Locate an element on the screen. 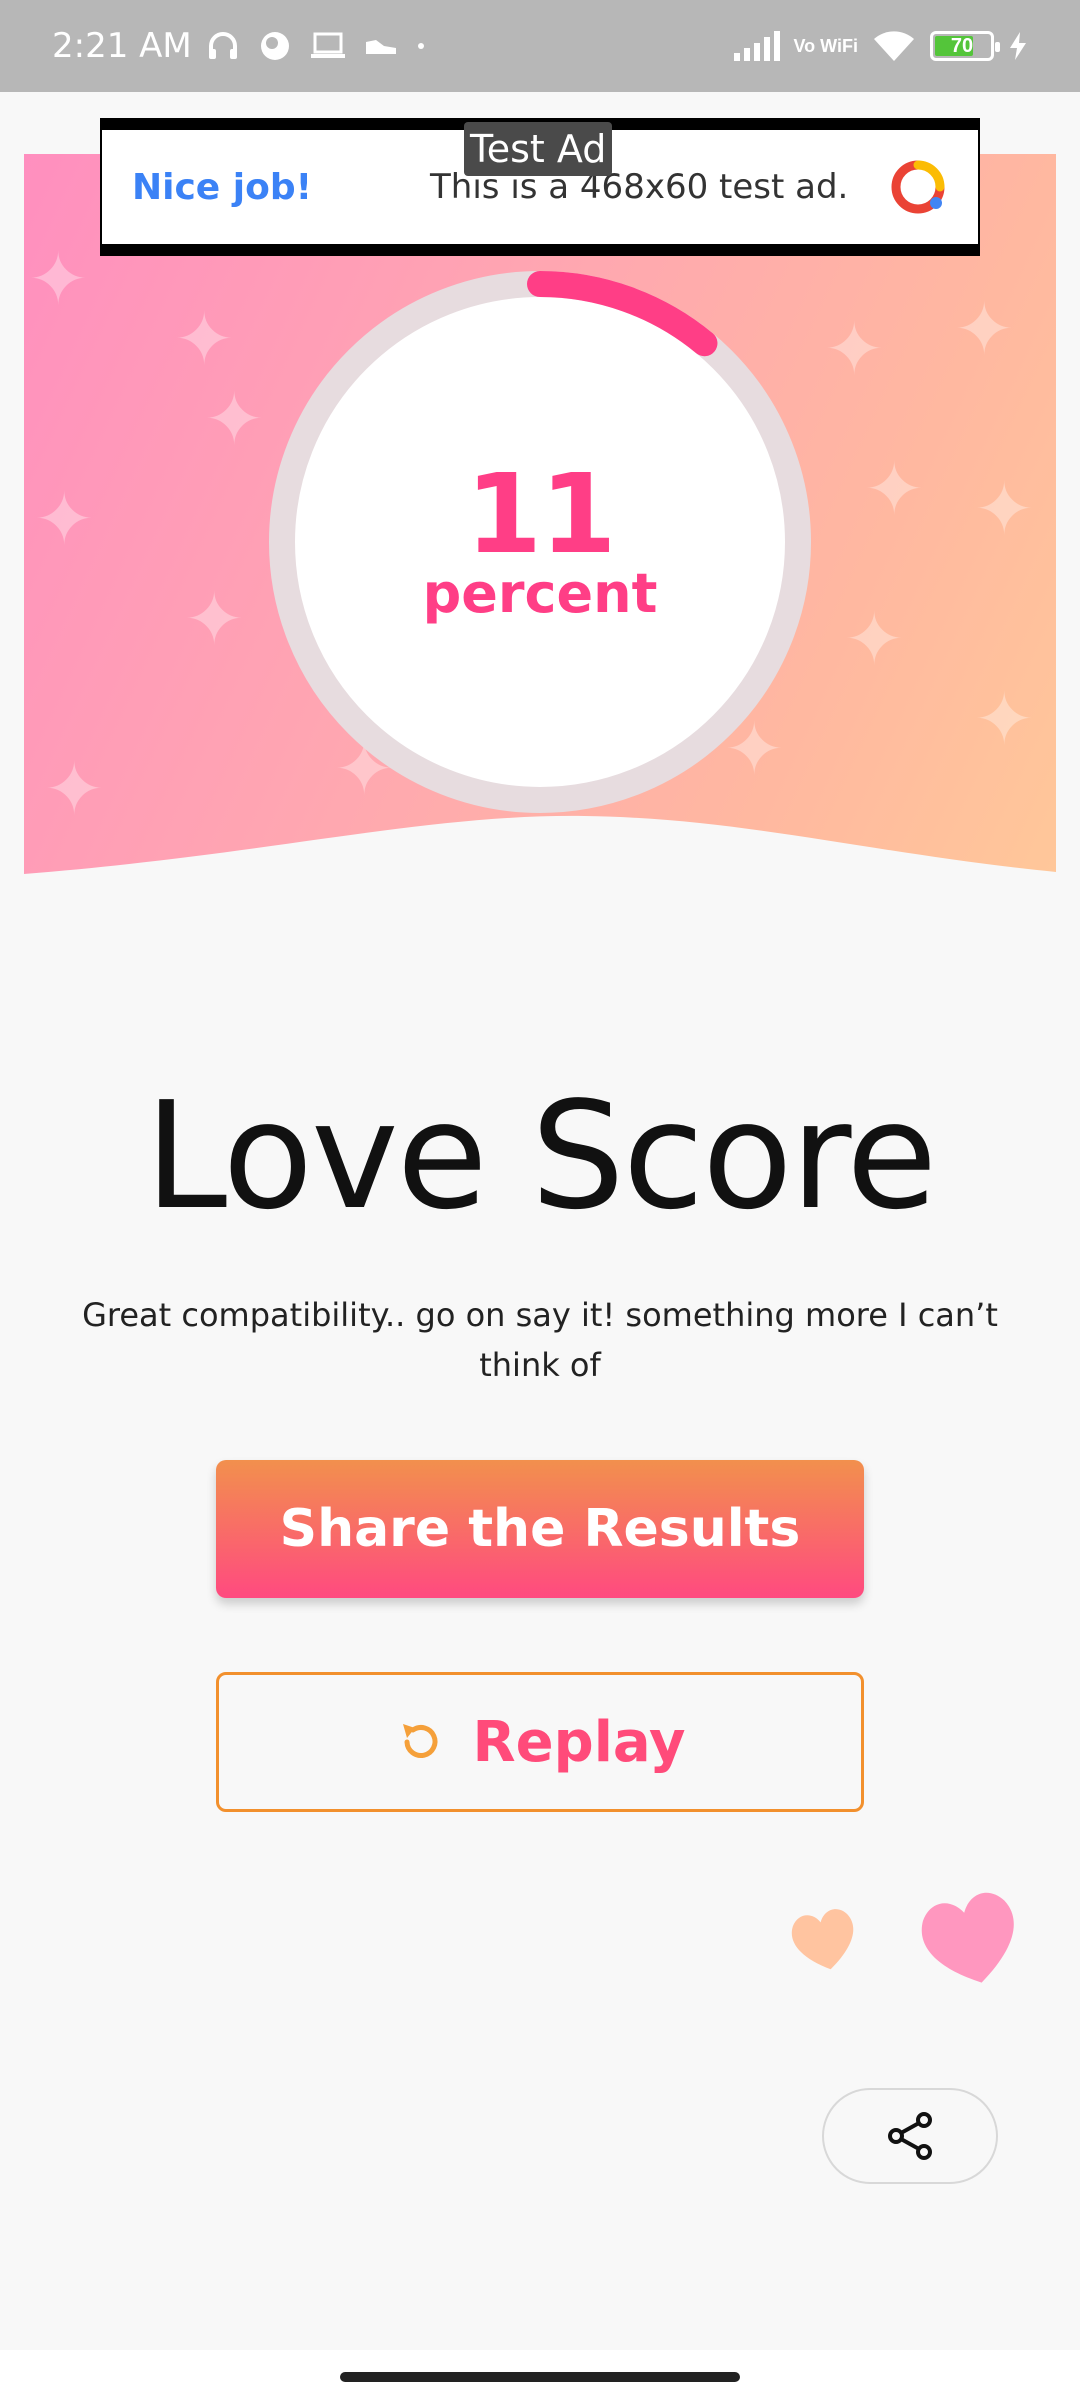  score-ring: 11 percent is located at coordinates (540, 542).